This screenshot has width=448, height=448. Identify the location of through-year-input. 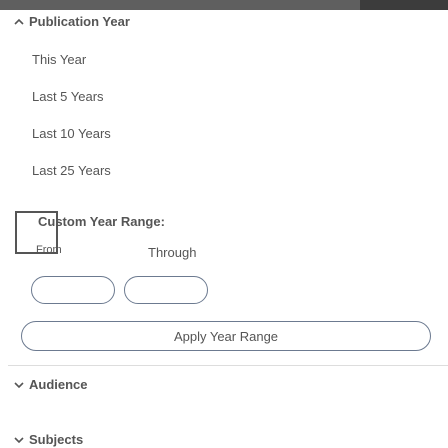
(166, 290).